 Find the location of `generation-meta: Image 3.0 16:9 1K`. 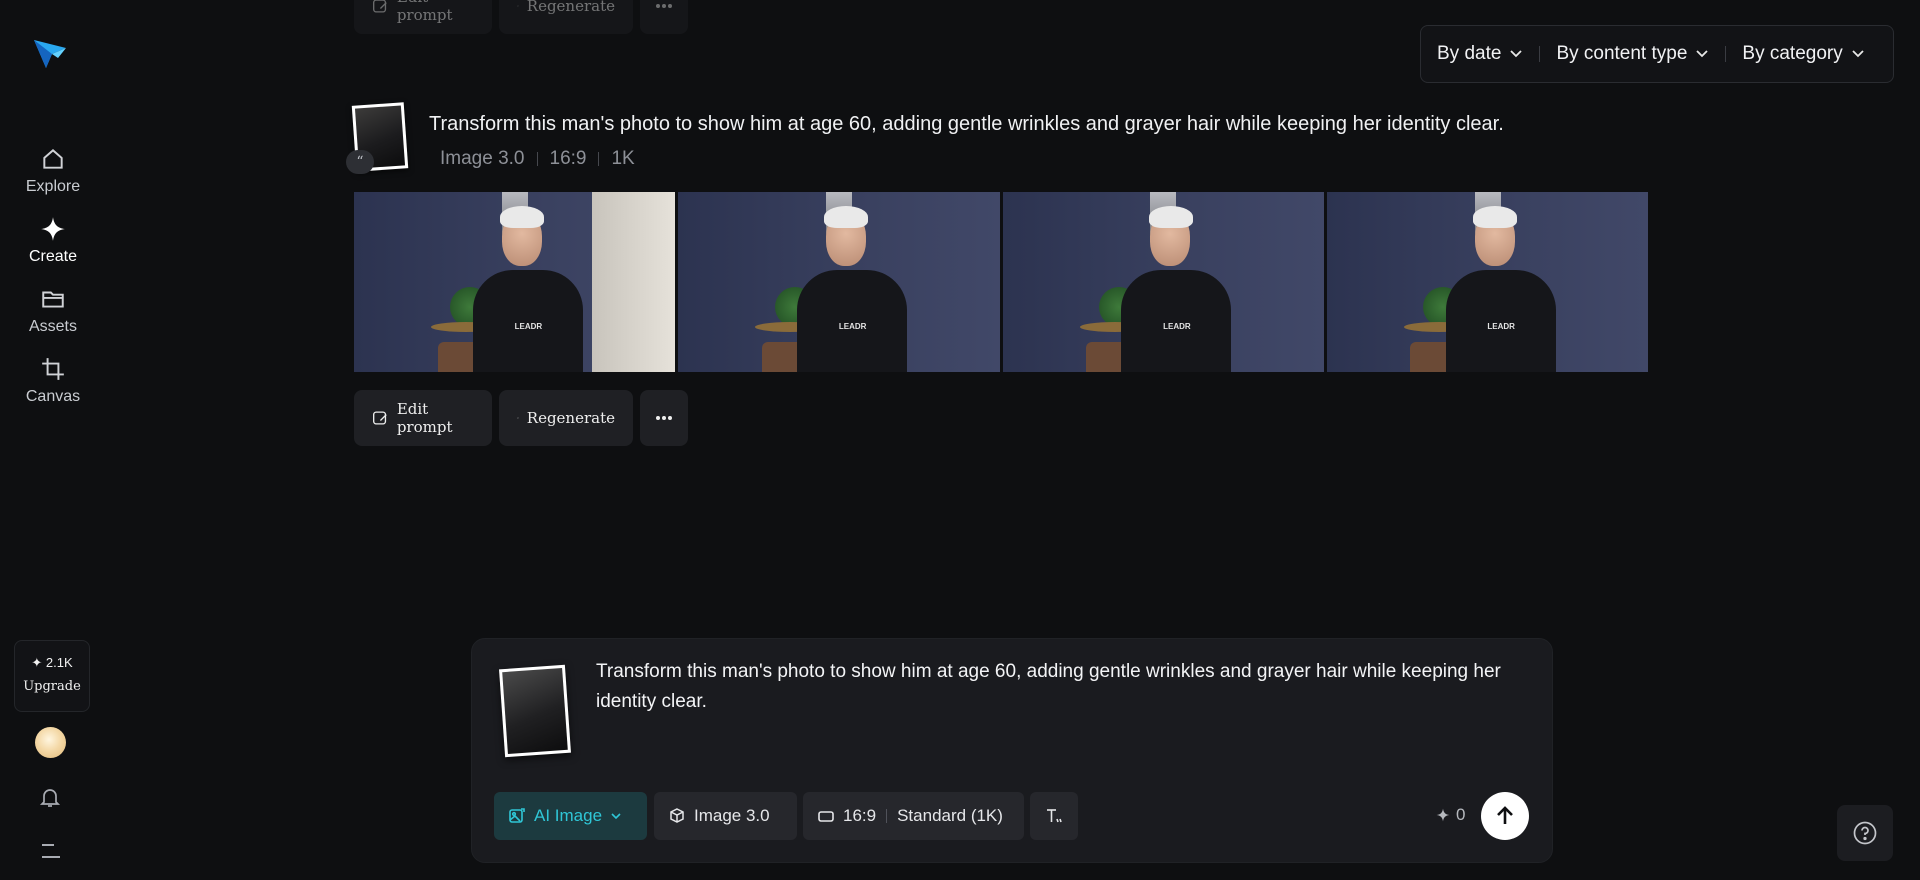

generation-meta: Image 3.0 16:9 1K is located at coordinates (537, 159).